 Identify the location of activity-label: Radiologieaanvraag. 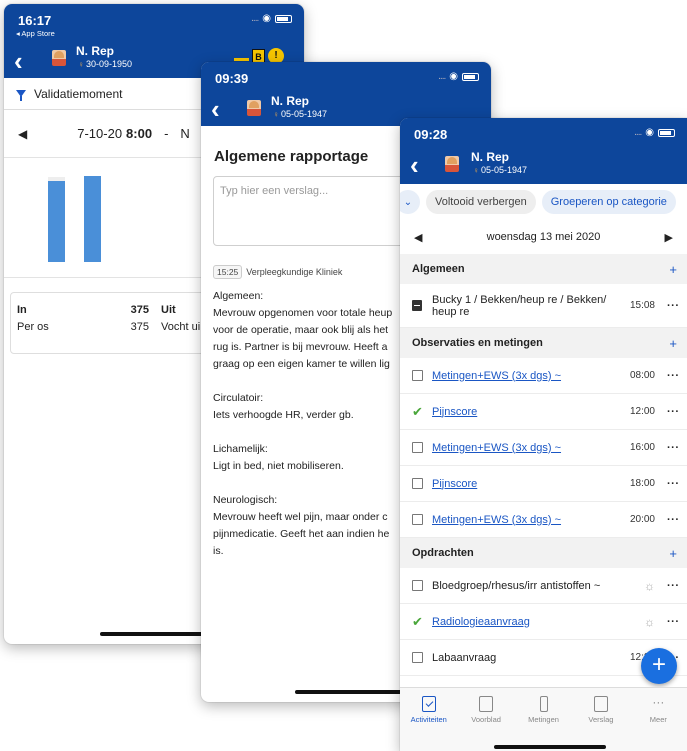
(528, 622).